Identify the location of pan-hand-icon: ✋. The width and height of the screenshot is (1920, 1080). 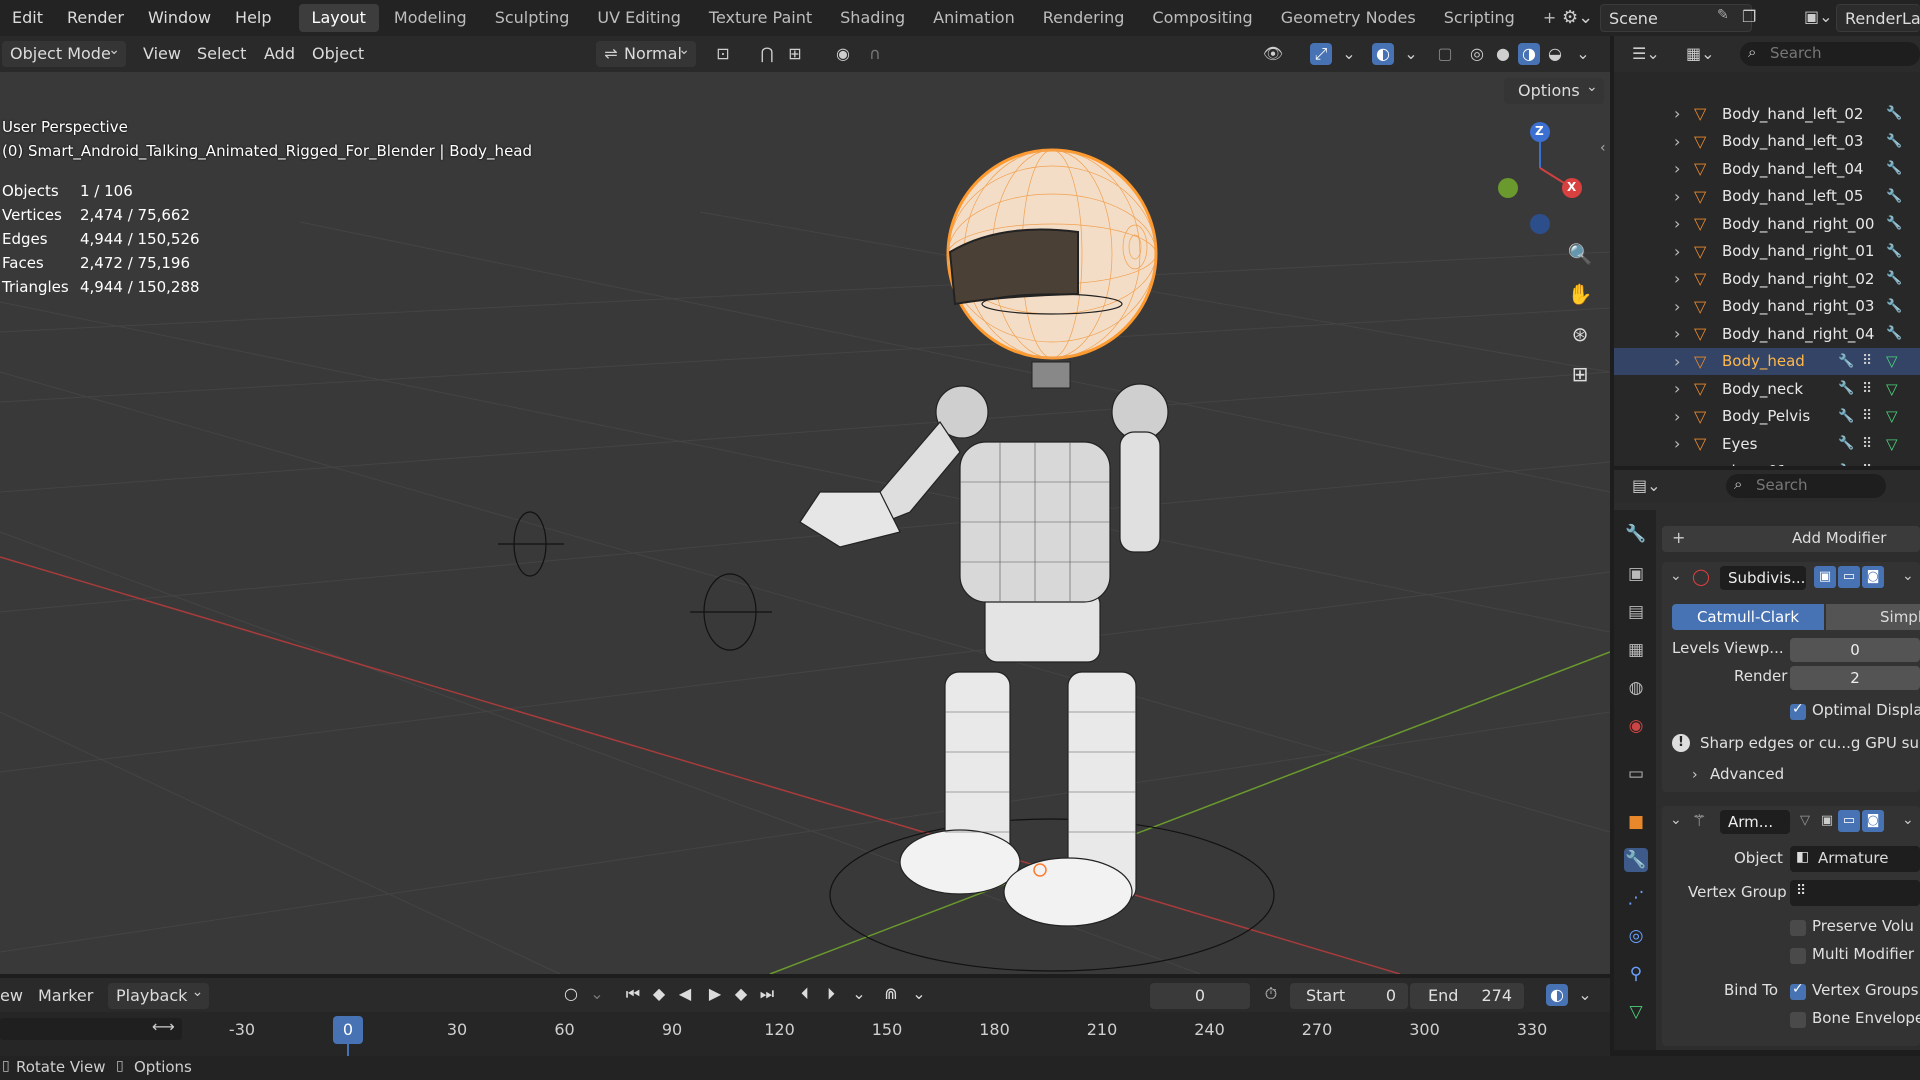
(1580, 294).